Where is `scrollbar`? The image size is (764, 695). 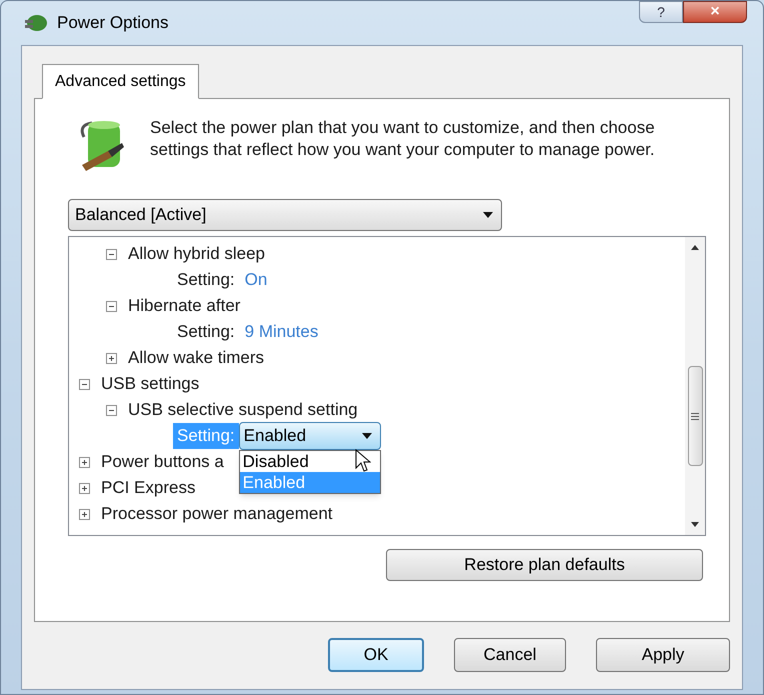 scrollbar is located at coordinates (695, 386).